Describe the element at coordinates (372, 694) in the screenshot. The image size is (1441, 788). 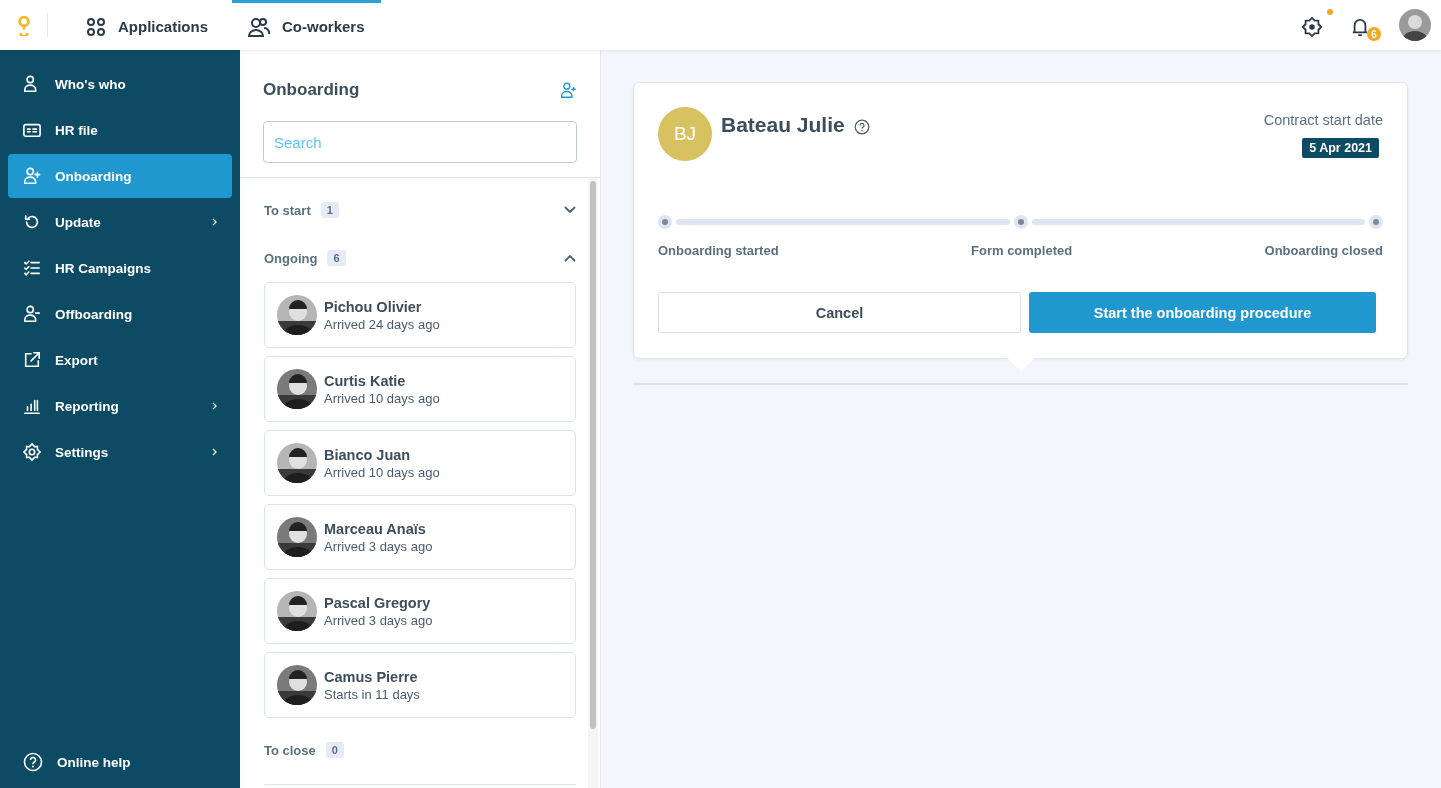
I see `person-status: Starts in 11 days` at that location.